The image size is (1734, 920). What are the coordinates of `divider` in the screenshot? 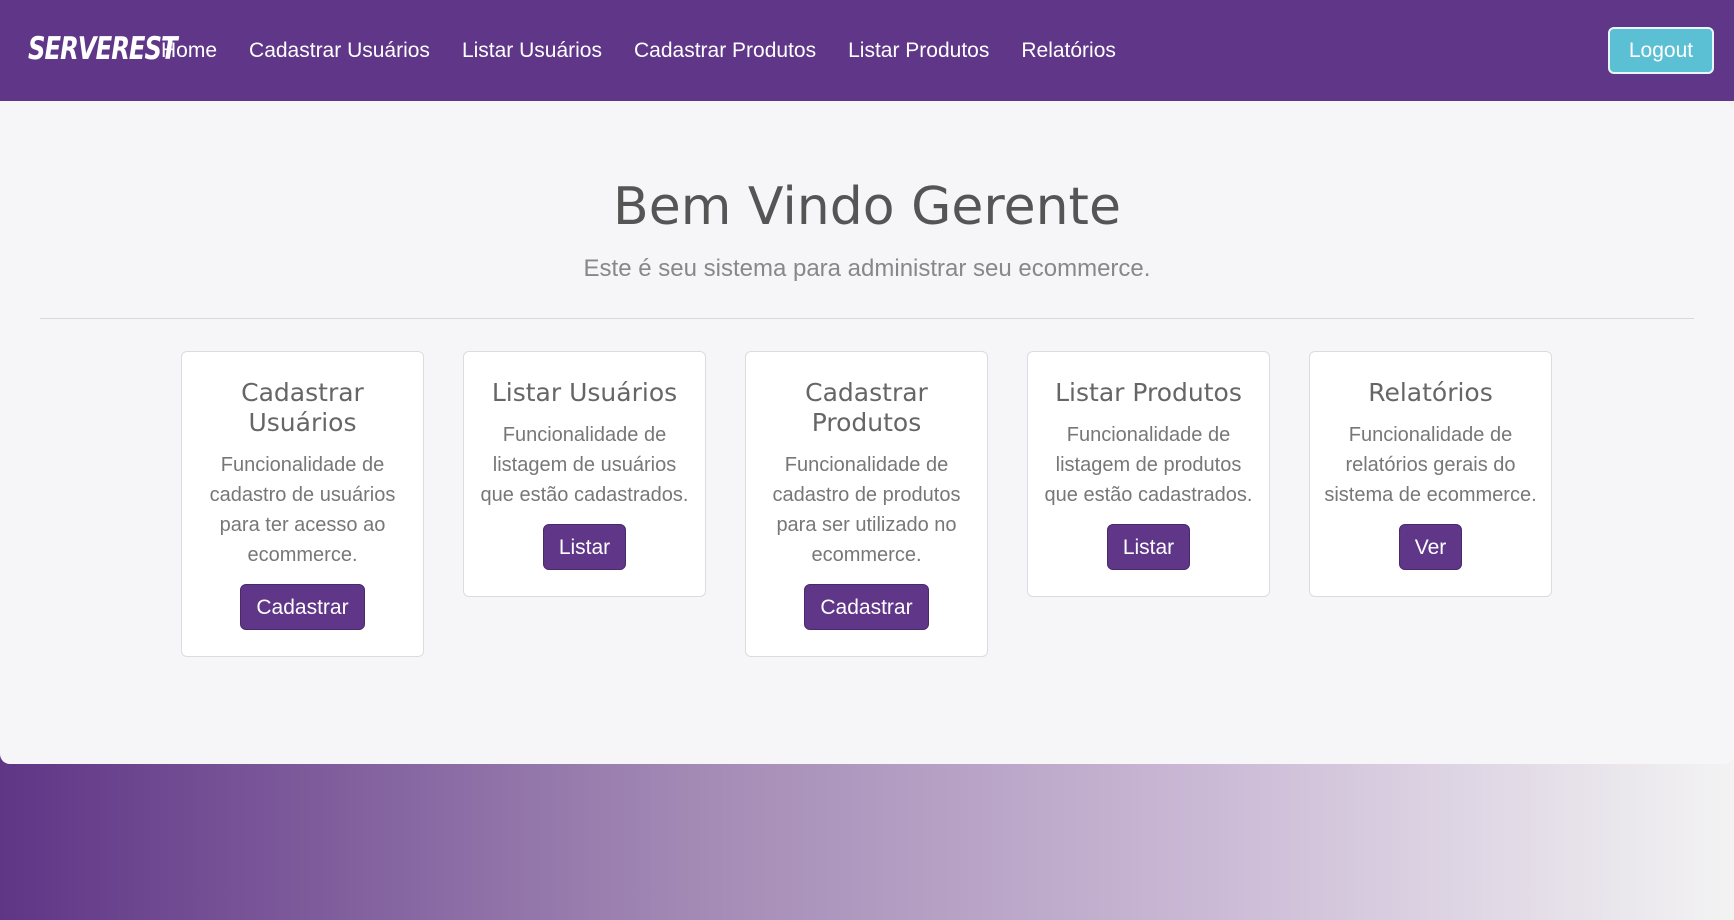 It's located at (867, 318).